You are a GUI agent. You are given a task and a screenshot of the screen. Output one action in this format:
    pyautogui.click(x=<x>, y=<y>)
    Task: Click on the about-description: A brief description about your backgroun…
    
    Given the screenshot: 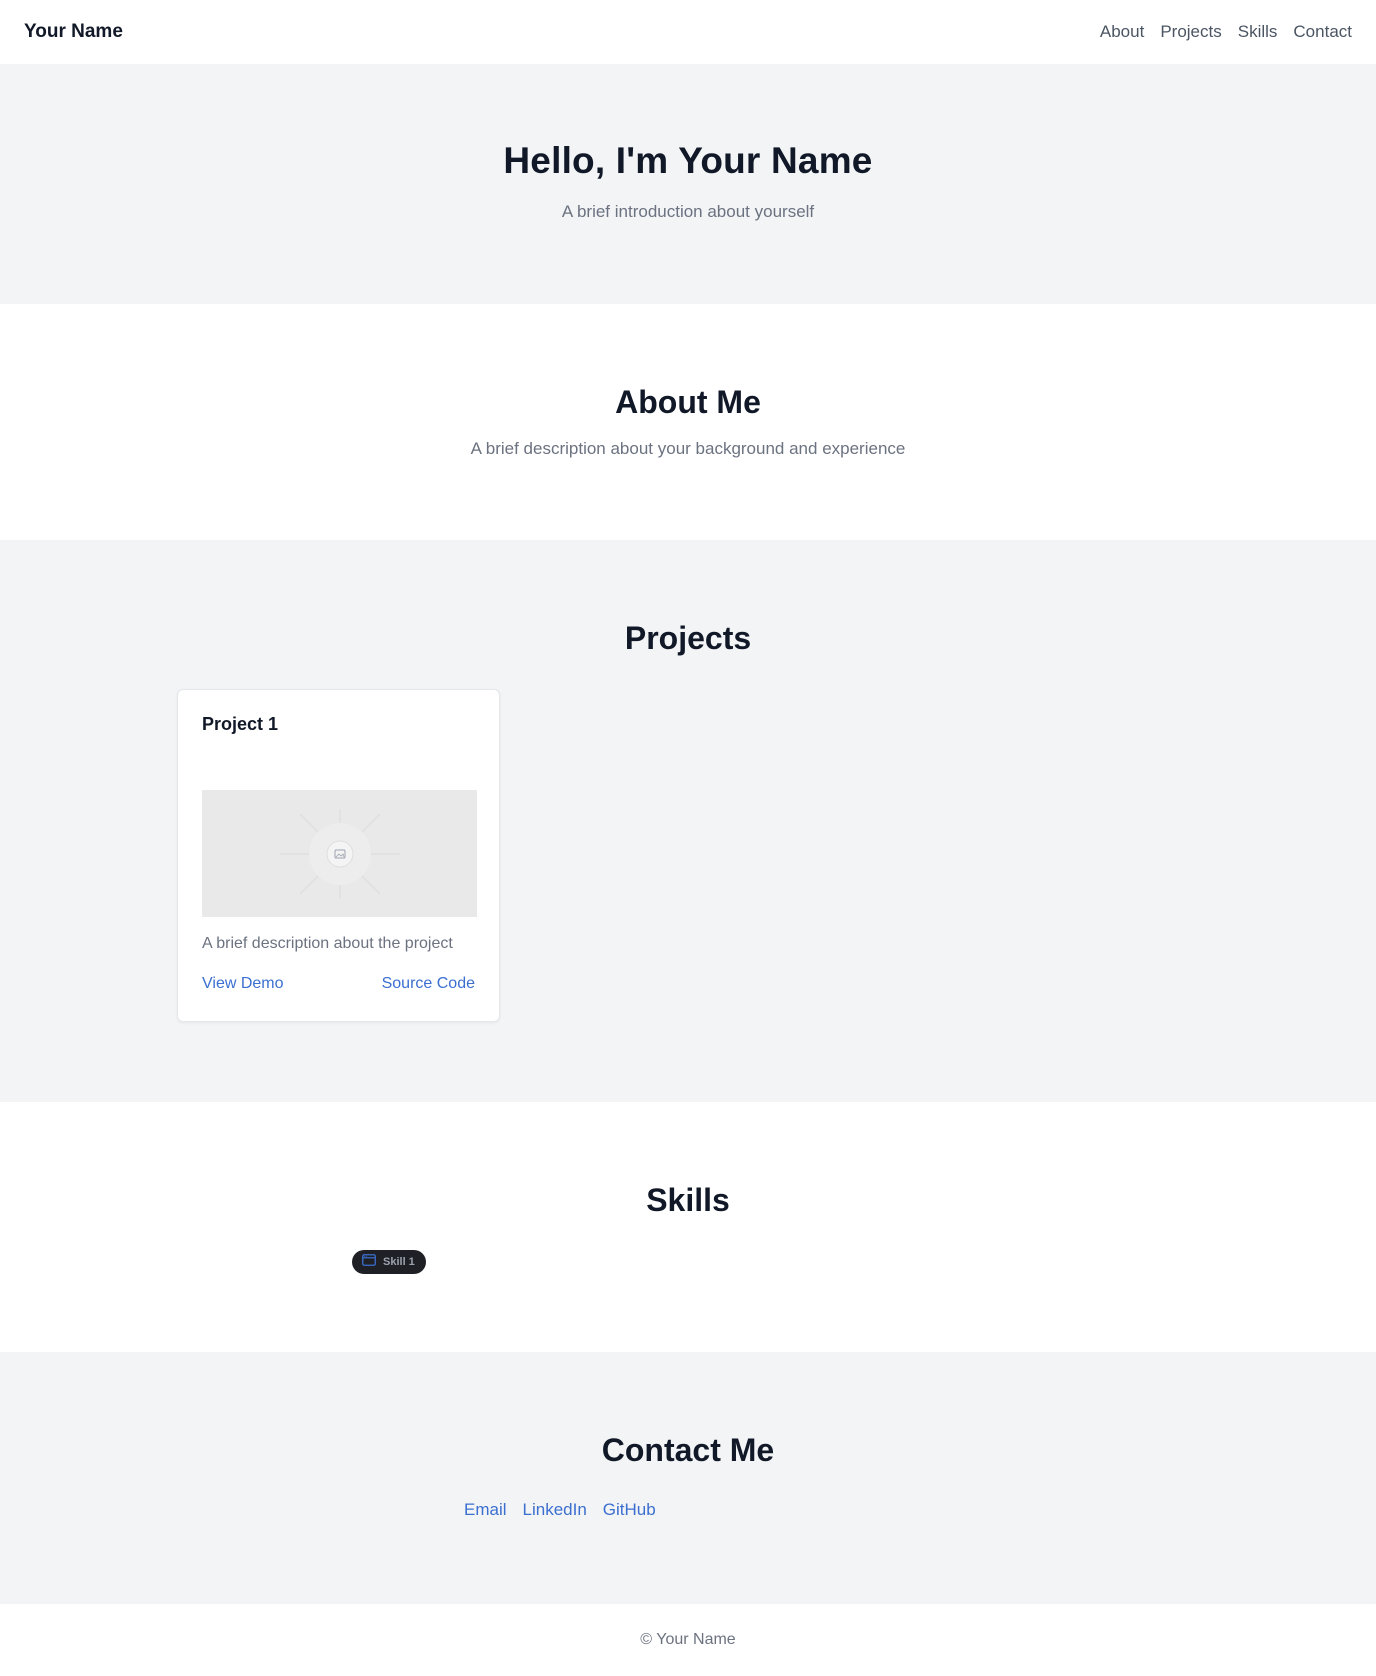 What is the action you would take?
    pyautogui.click(x=688, y=448)
    